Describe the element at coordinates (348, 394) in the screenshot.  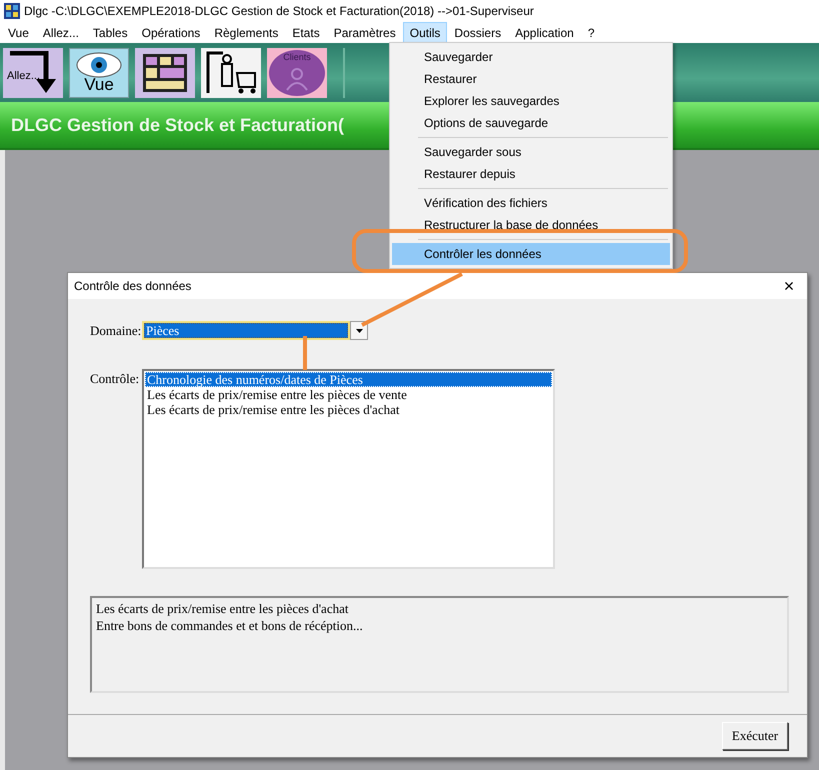
I see `list-item: Les écarts de prix/remise entre les pièces de vente` at that location.